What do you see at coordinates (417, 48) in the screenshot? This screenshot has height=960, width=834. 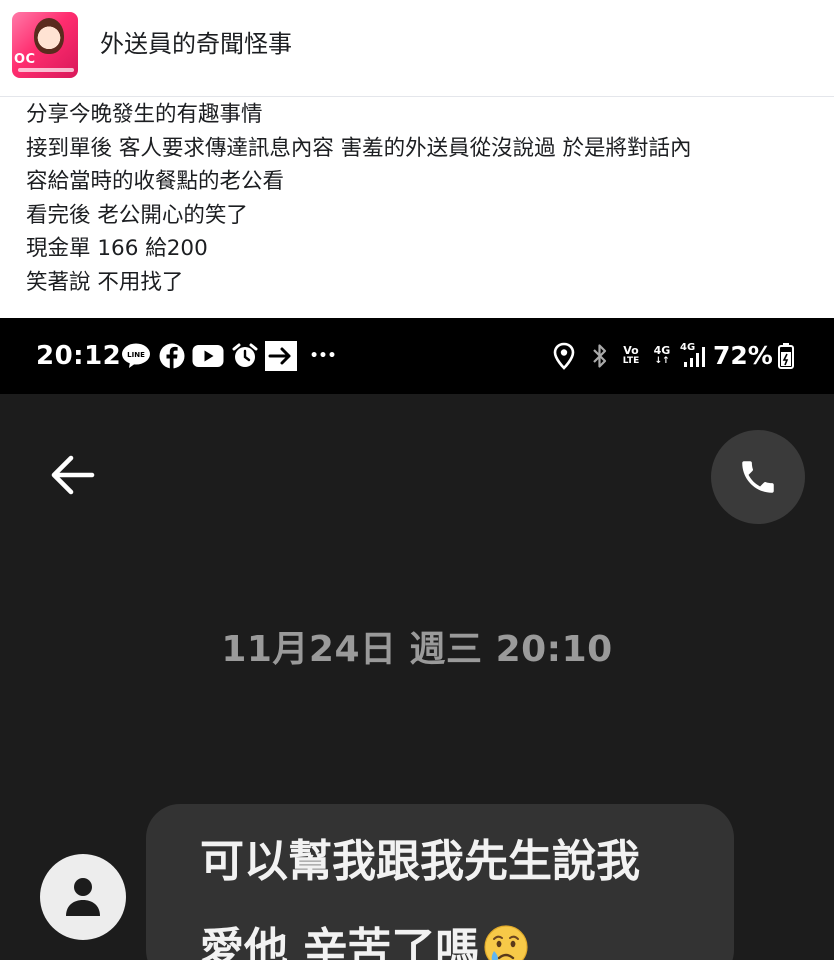 I see `group-header: OC 外送員的奇聞怪事` at bounding box center [417, 48].